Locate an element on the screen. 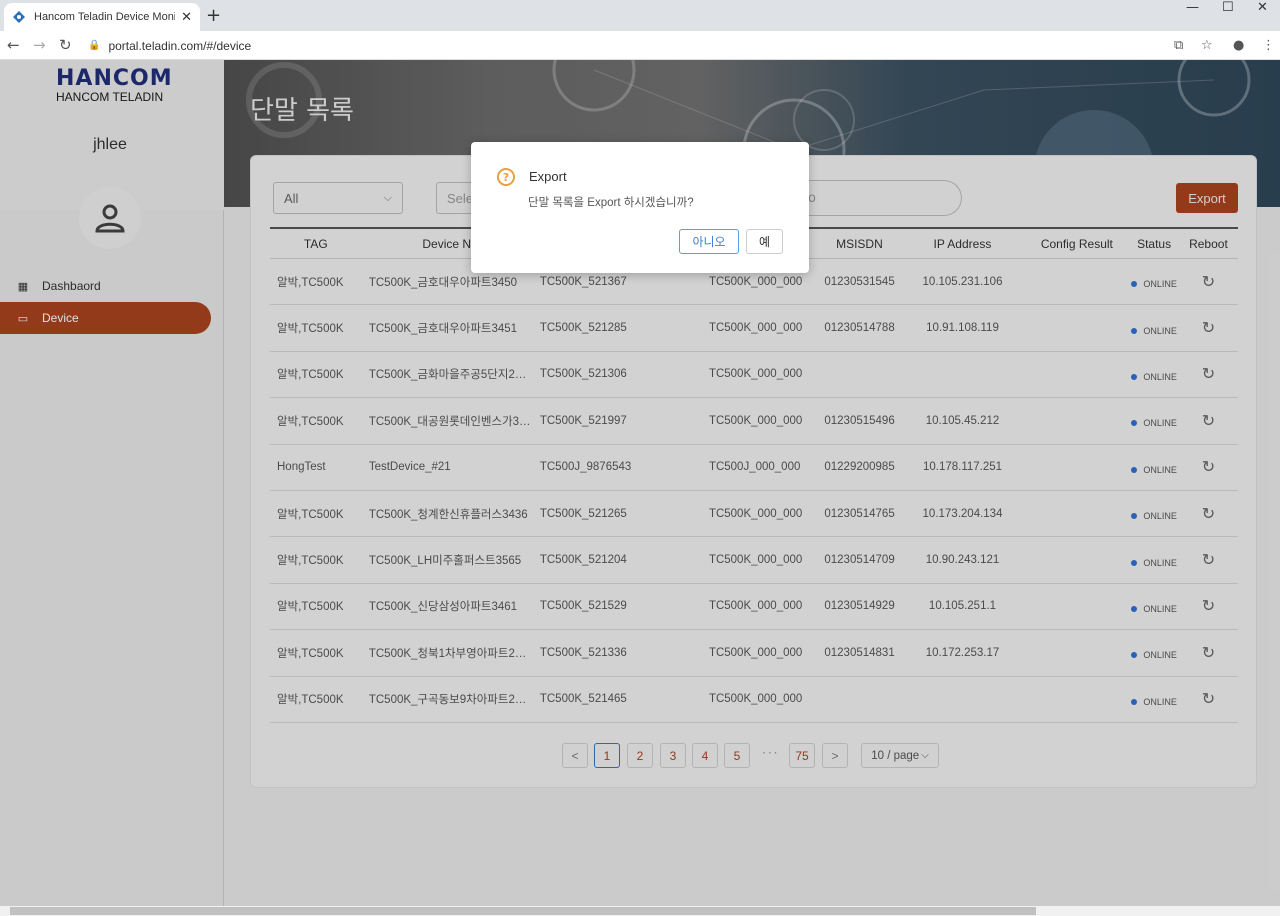  profile-icon: ● is located at coordinates (1238, 45).